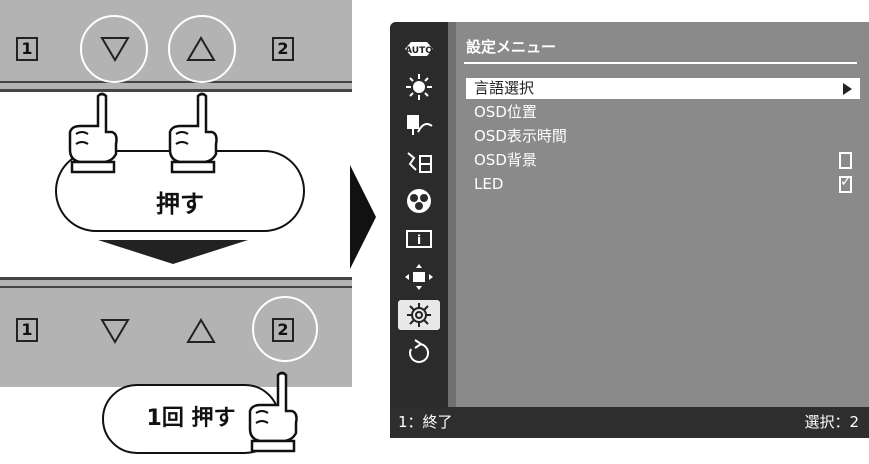 This screenshot has width=869, height=464. What do you see at coordinates (520, 136) in the screenshot?
I see `menu-item-label: OSD表示時間` at bounding box center [520, 136].